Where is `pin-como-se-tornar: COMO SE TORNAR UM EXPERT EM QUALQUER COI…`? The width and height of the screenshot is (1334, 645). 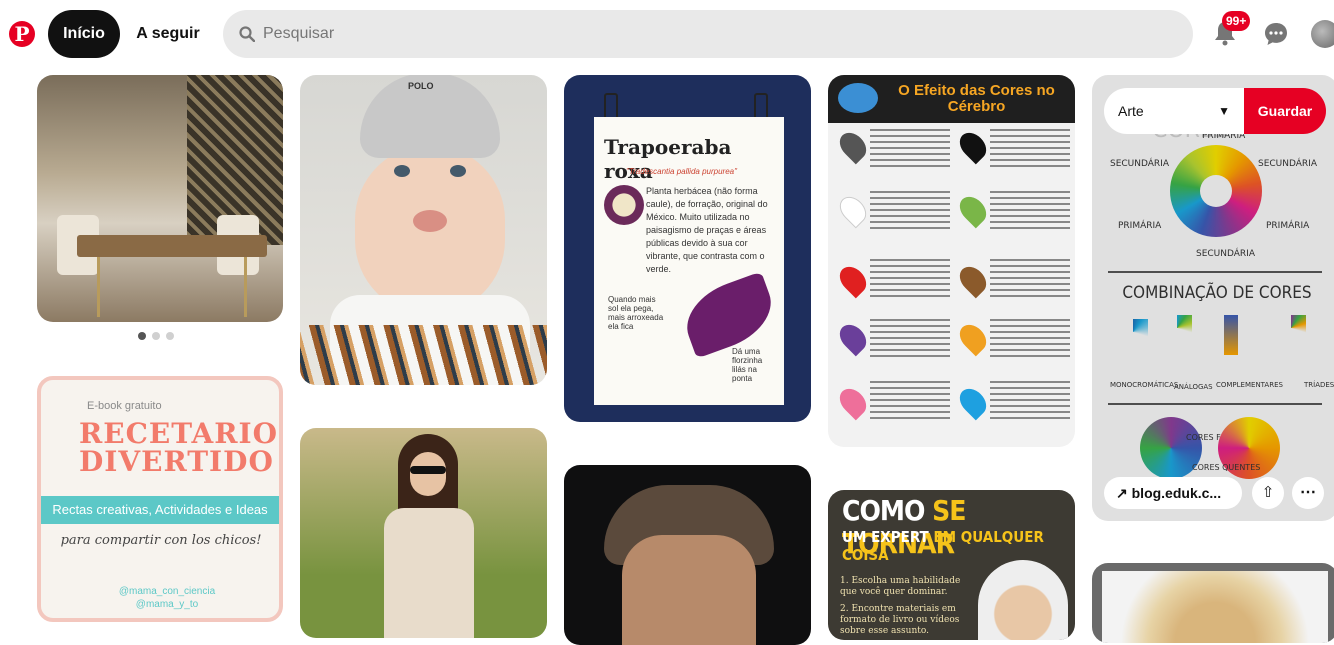
pin-como-se-tornar: COMO SE TORNAR UM EXPERT EM QUALQUER COI… is located at coordinates (951, 565).